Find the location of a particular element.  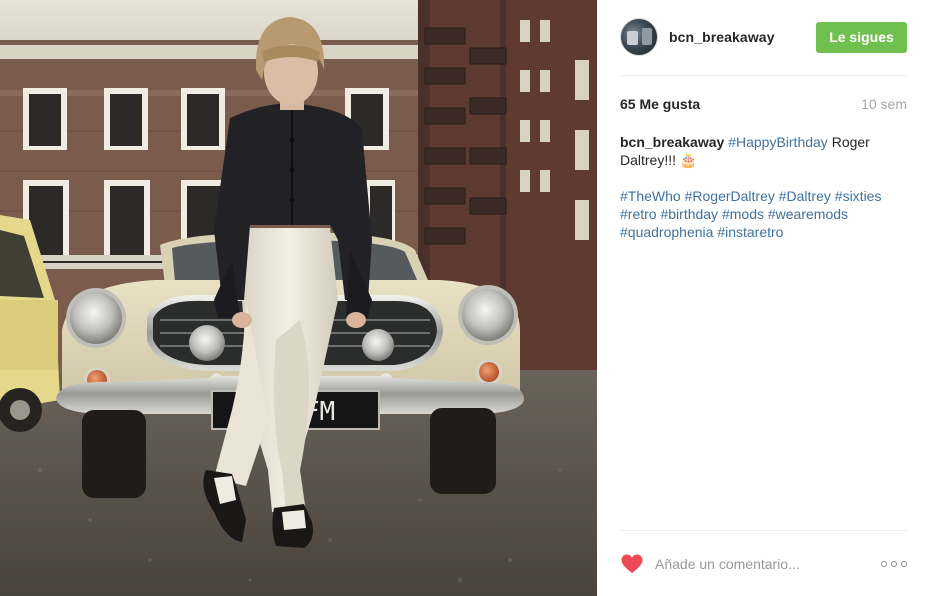

likes-count: 65 Me gusta is located at coordinates (660, 104).